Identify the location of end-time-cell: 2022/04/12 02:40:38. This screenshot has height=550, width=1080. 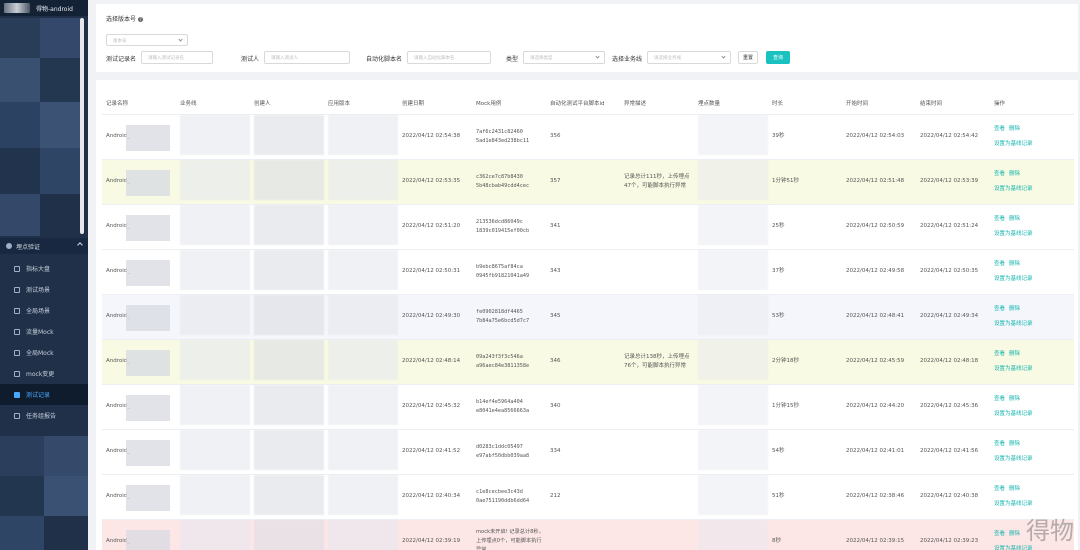
(953, 497).